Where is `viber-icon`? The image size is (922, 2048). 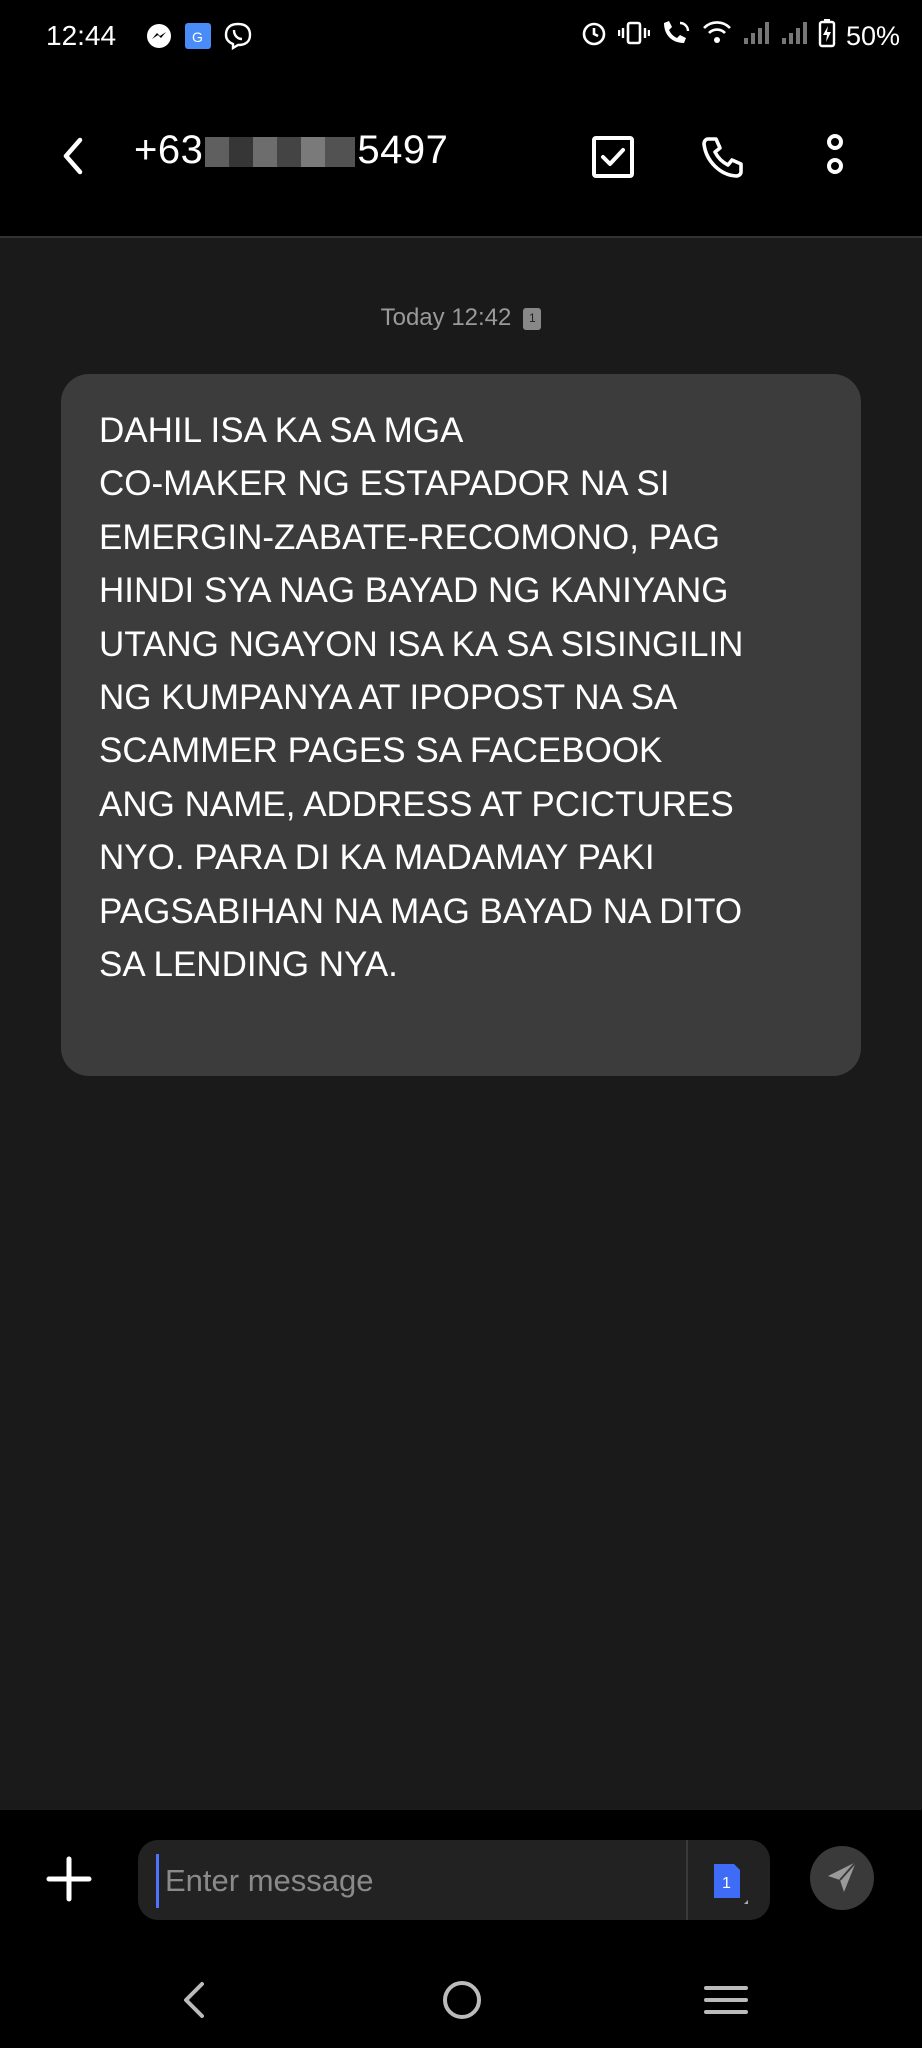 viber-icon is located at coordinates (238, 36).